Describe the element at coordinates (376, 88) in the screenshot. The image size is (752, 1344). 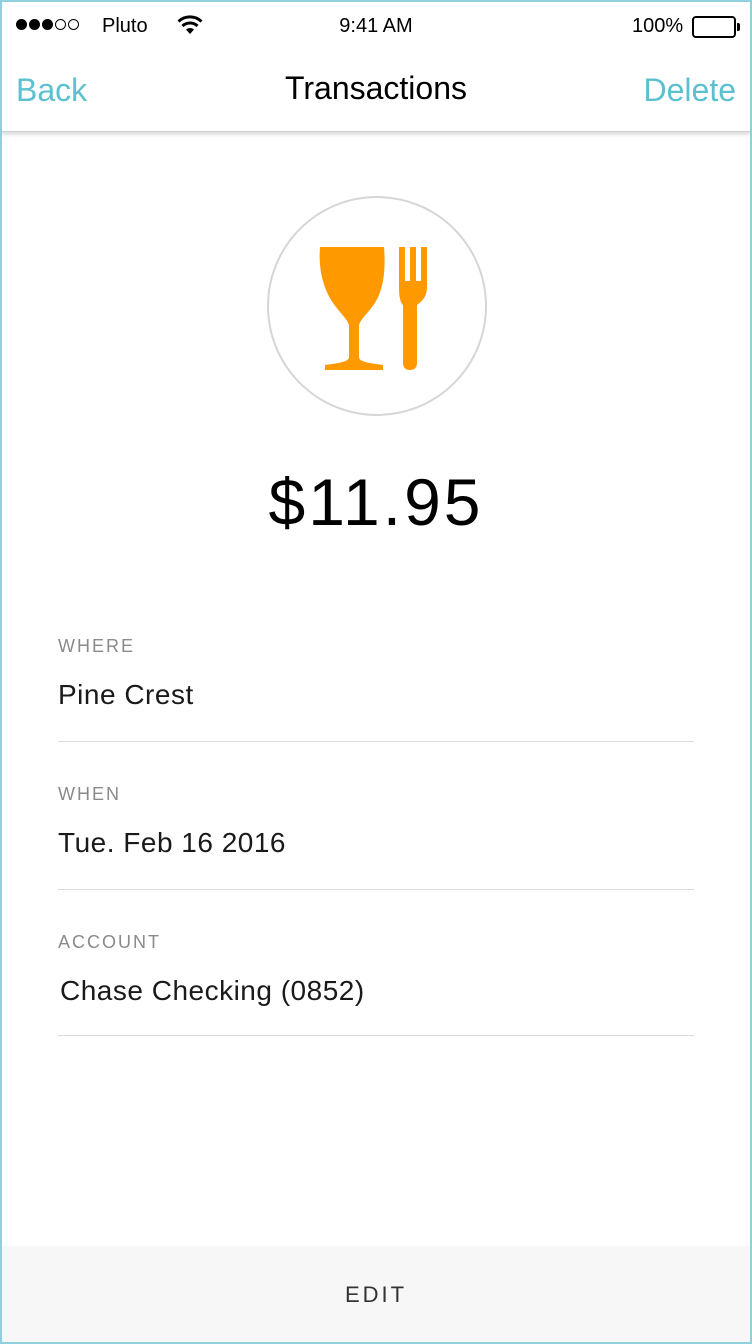
I see `page-title: Transactions` at that location.